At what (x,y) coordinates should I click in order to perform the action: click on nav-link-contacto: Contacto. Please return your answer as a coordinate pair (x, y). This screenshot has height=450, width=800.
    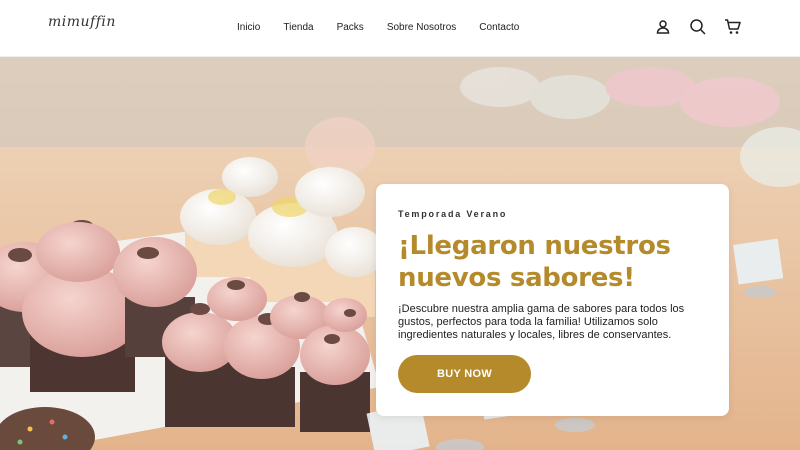
    Looking at the image, I should click on (499, 27).